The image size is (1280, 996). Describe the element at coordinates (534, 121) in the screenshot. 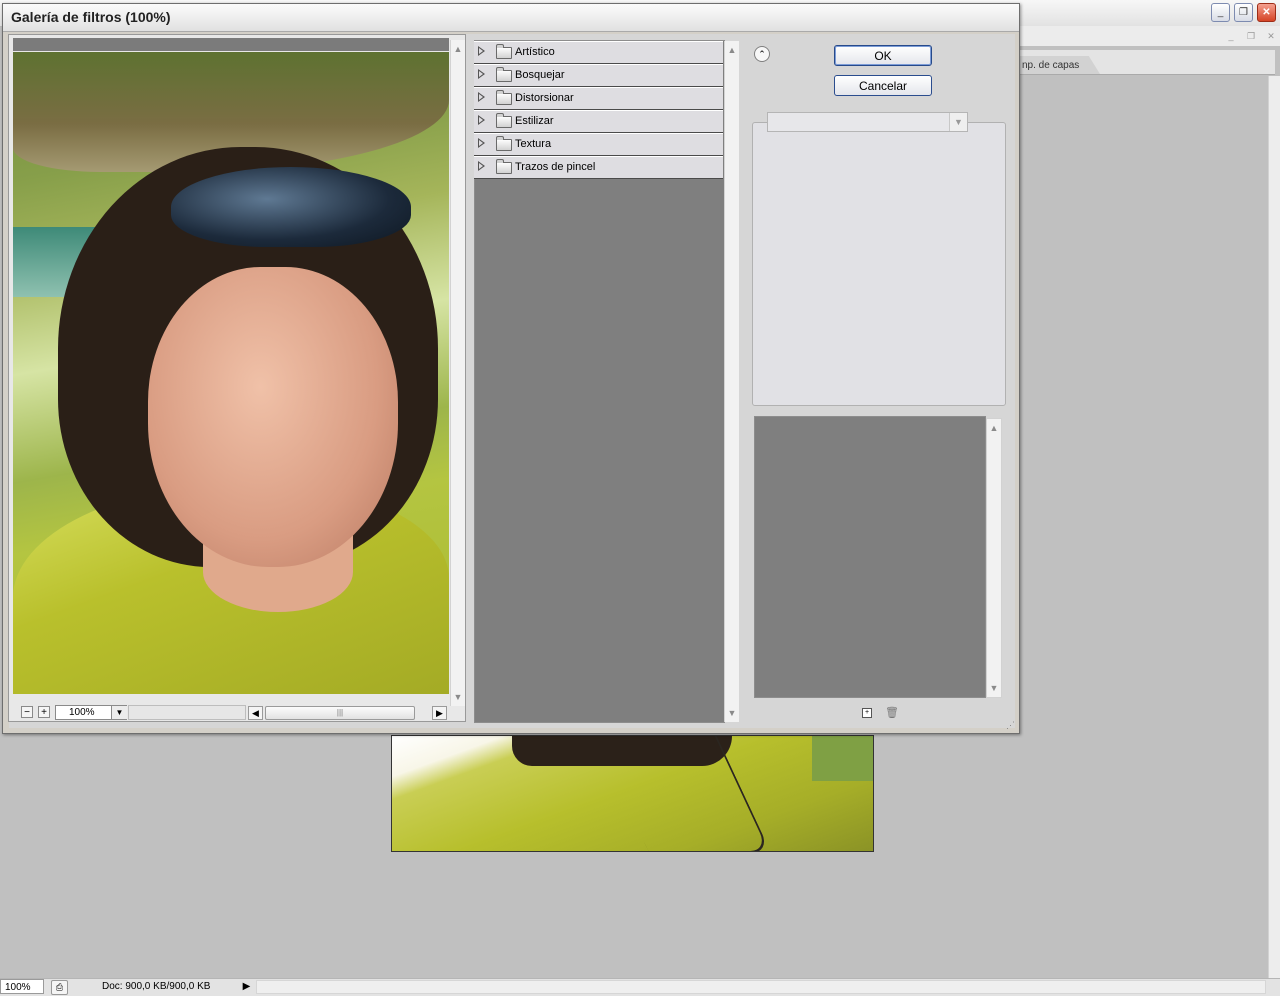

I see `filter-category-label: Estilizar` at that location.